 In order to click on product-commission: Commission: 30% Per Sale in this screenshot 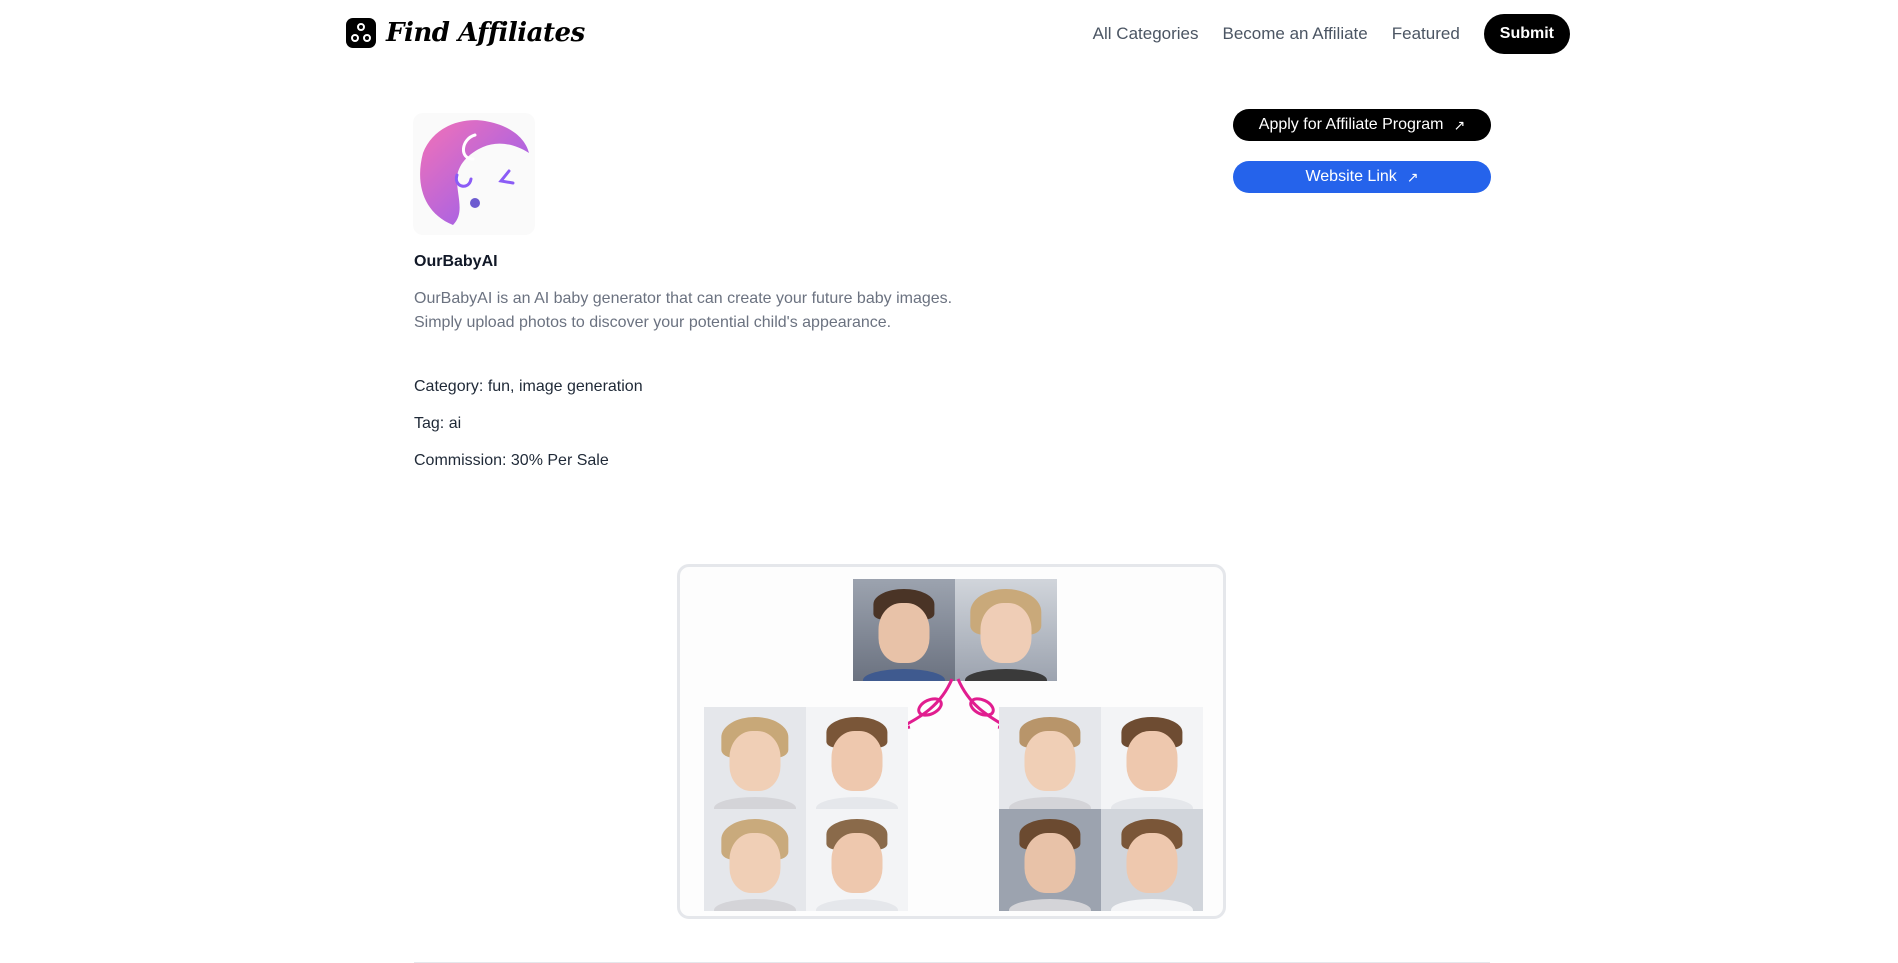, I will do `click(511, 460)`.